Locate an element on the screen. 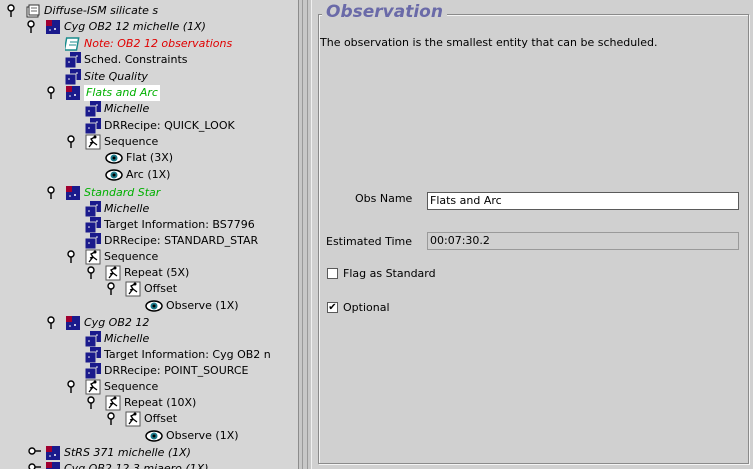 This screenshot has width=753, height=469. divider-grip is located at coordinates (305, 234).